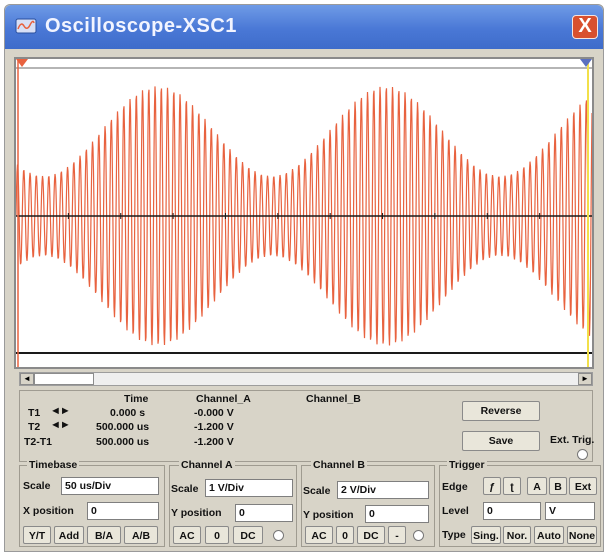  Describe the element at coordinates (418, 535) in the screenshot. I see `channel-b-radio` at that location.